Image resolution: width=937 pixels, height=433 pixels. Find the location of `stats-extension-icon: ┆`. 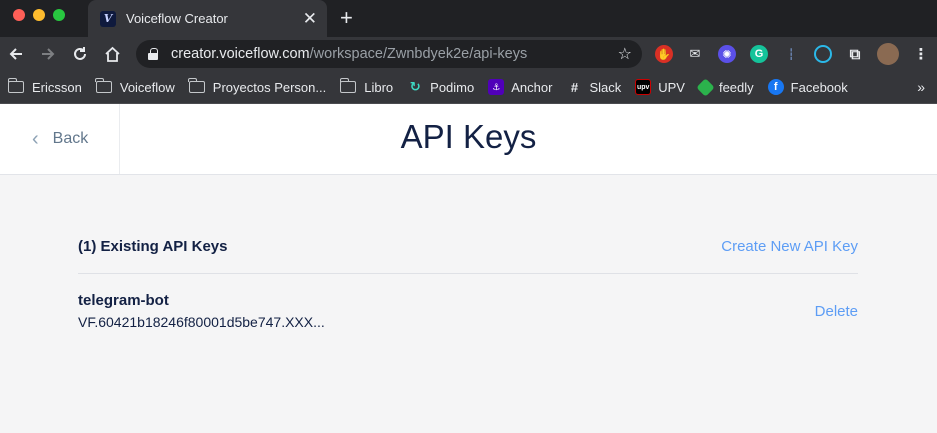

stats-extension-icon: ┆ is located at coordinates (791, 54).